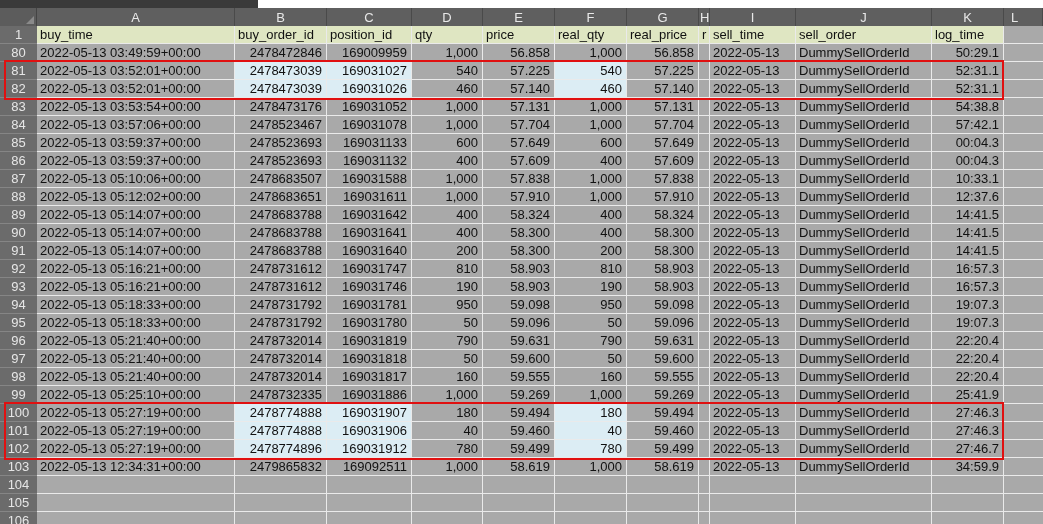 The width and height of the screenshot is (1043, 524). Describe the element at coordinates (18, 215) in the screenshot. I see `row-header: 89` at that location.